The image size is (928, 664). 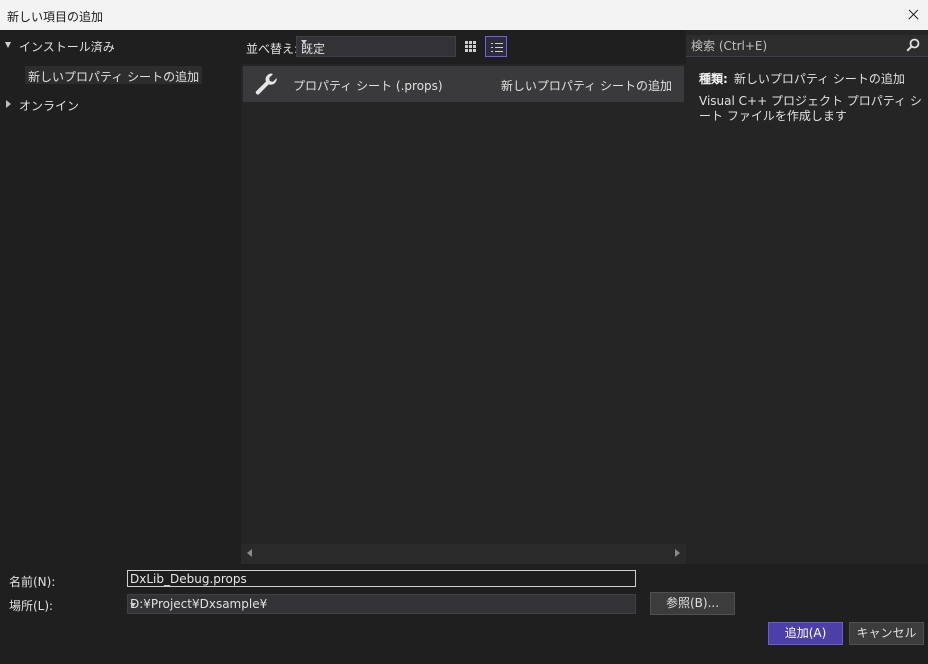 What do you see at coordinates (819, 79) in the screenshot?
I see `type-value: 新しいプロパティ シートの追加` at bounding box center [819, 79].